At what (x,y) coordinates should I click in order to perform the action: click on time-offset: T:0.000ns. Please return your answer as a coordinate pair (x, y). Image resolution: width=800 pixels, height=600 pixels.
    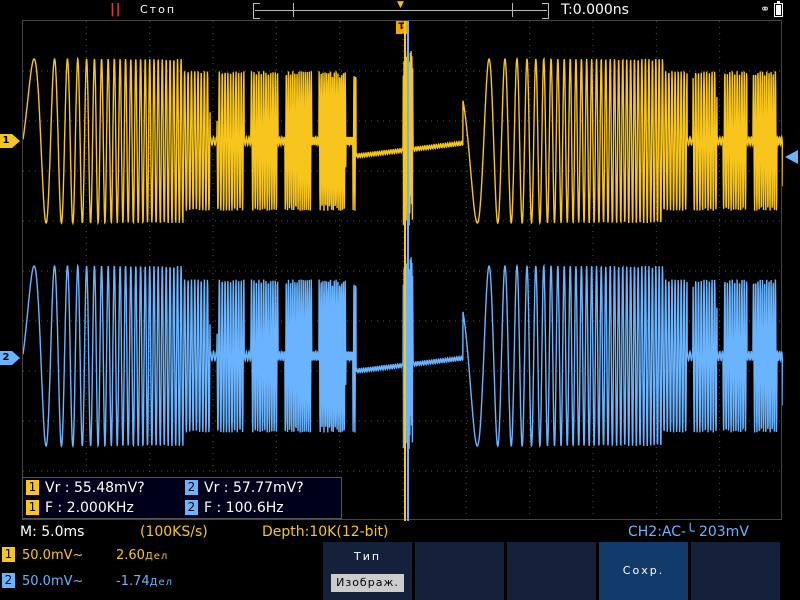
    Looking at the image, I should click on (595, 10).